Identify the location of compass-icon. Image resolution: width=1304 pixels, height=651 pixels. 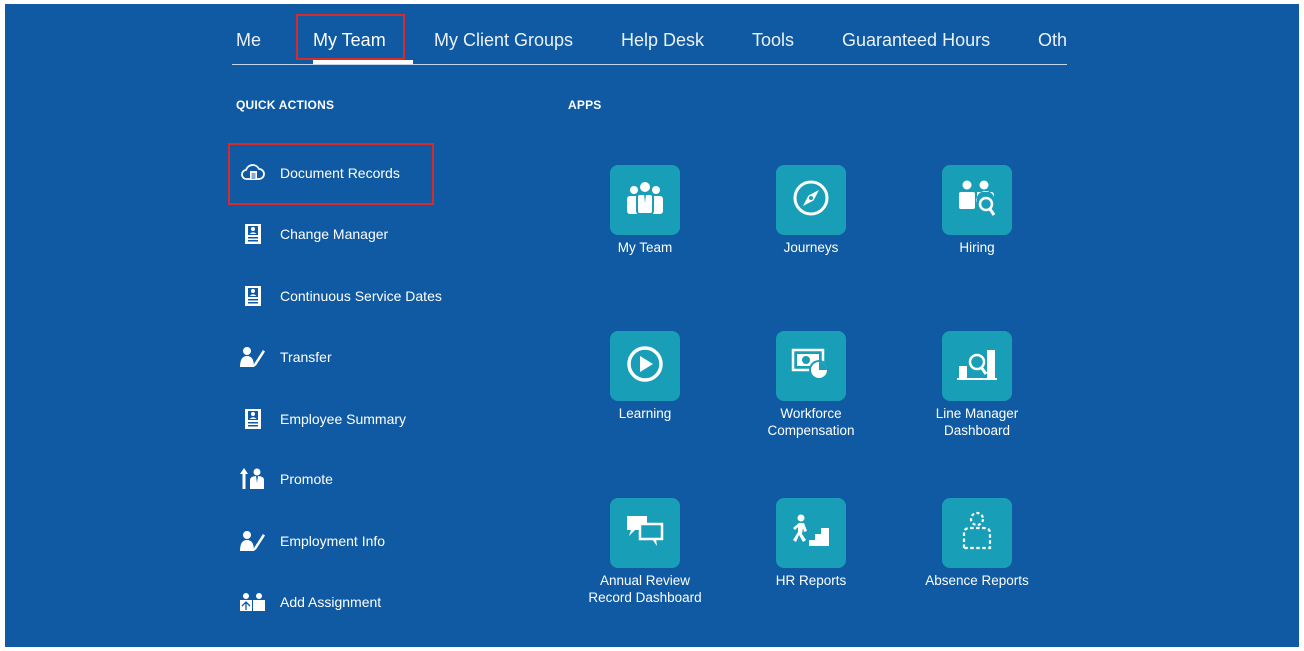
(811, 200).